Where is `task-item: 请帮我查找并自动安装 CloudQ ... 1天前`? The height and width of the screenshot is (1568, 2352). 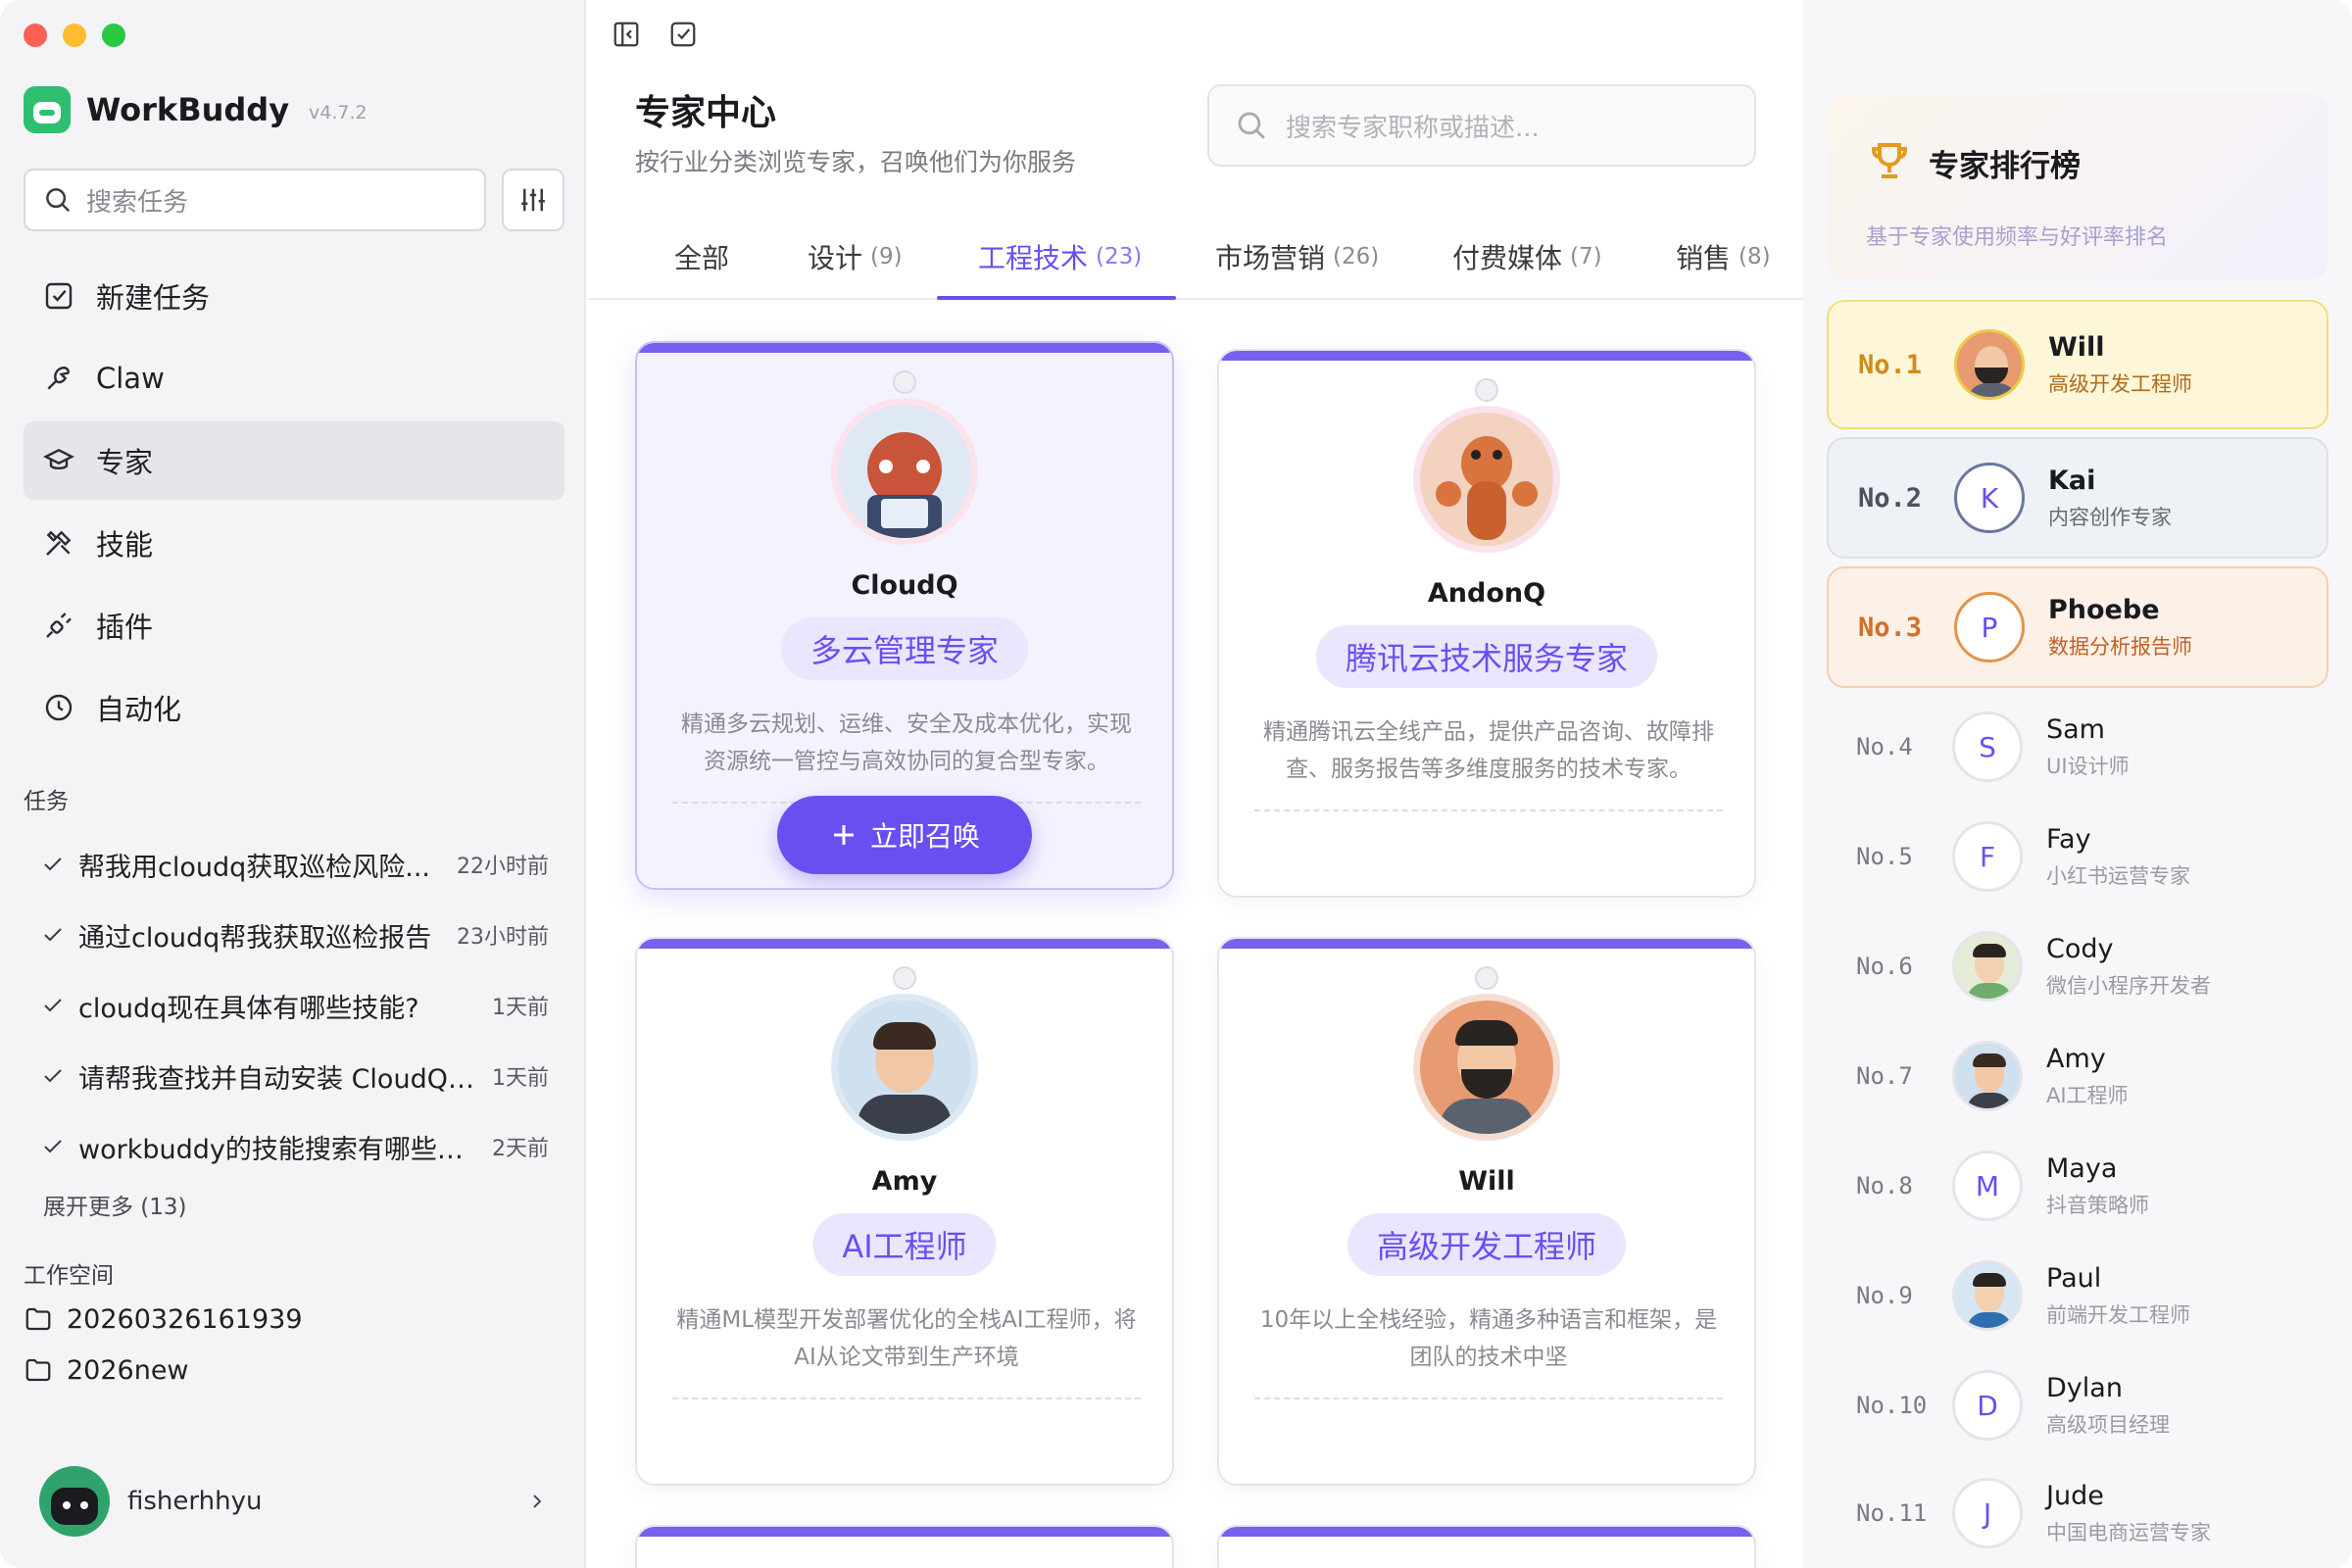 task-item: 请帮我查找并自动安装 CloudQ ... 1天前 is located at coordinates (294, 1076).